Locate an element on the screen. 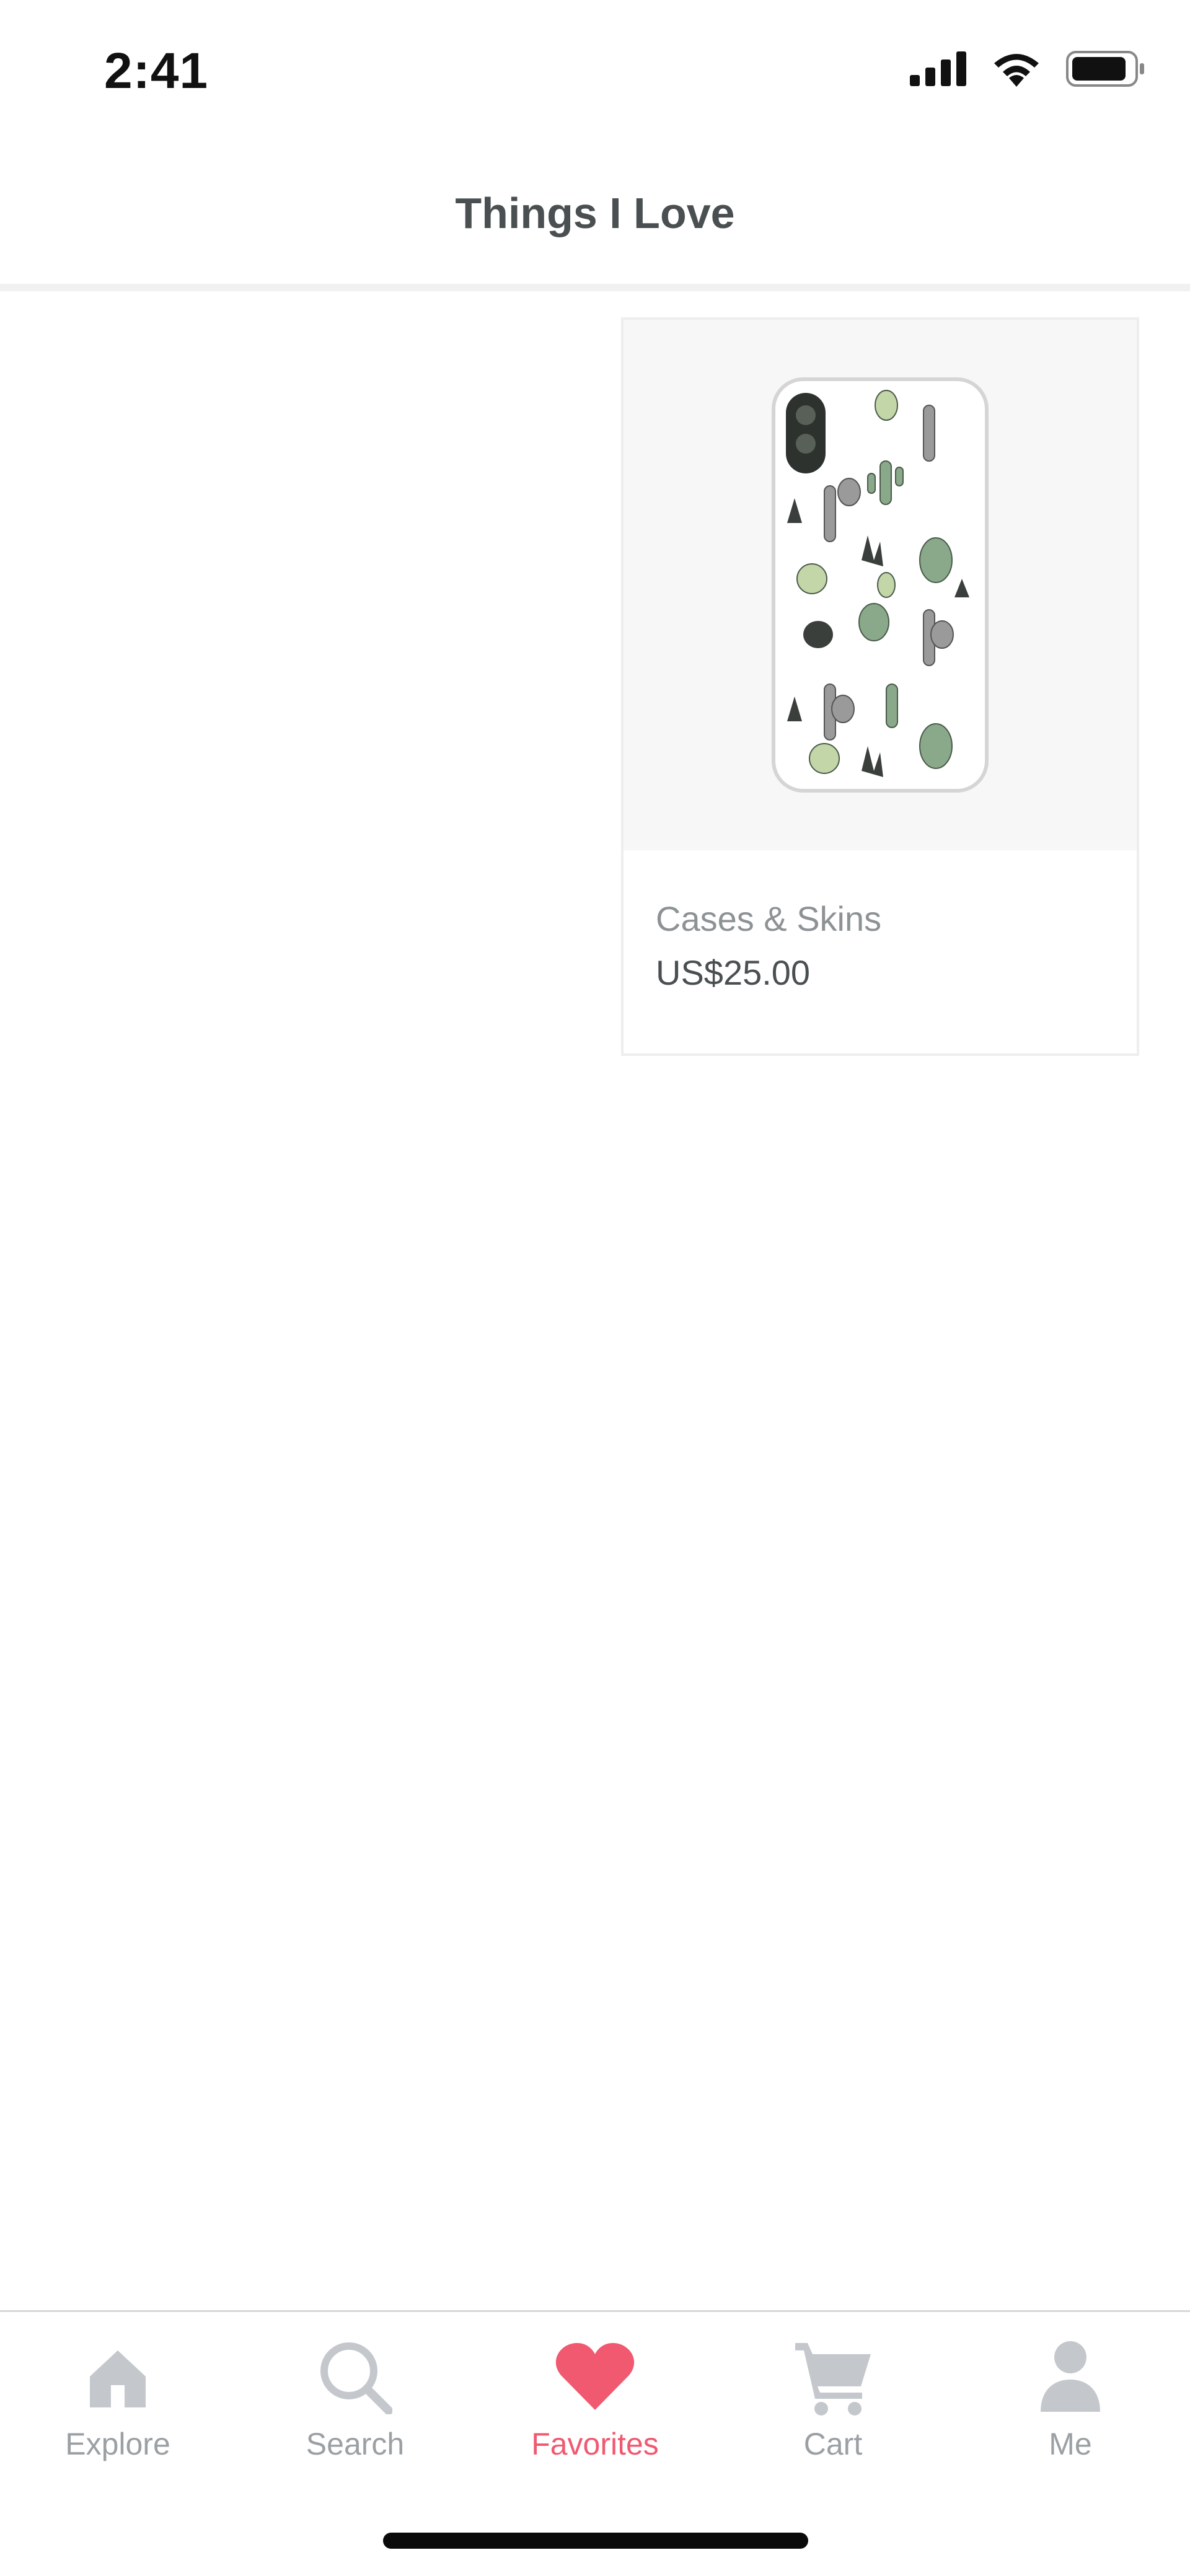 The image size is (1190, 2576). wifi-icon is located at coordinates (1016, 71).